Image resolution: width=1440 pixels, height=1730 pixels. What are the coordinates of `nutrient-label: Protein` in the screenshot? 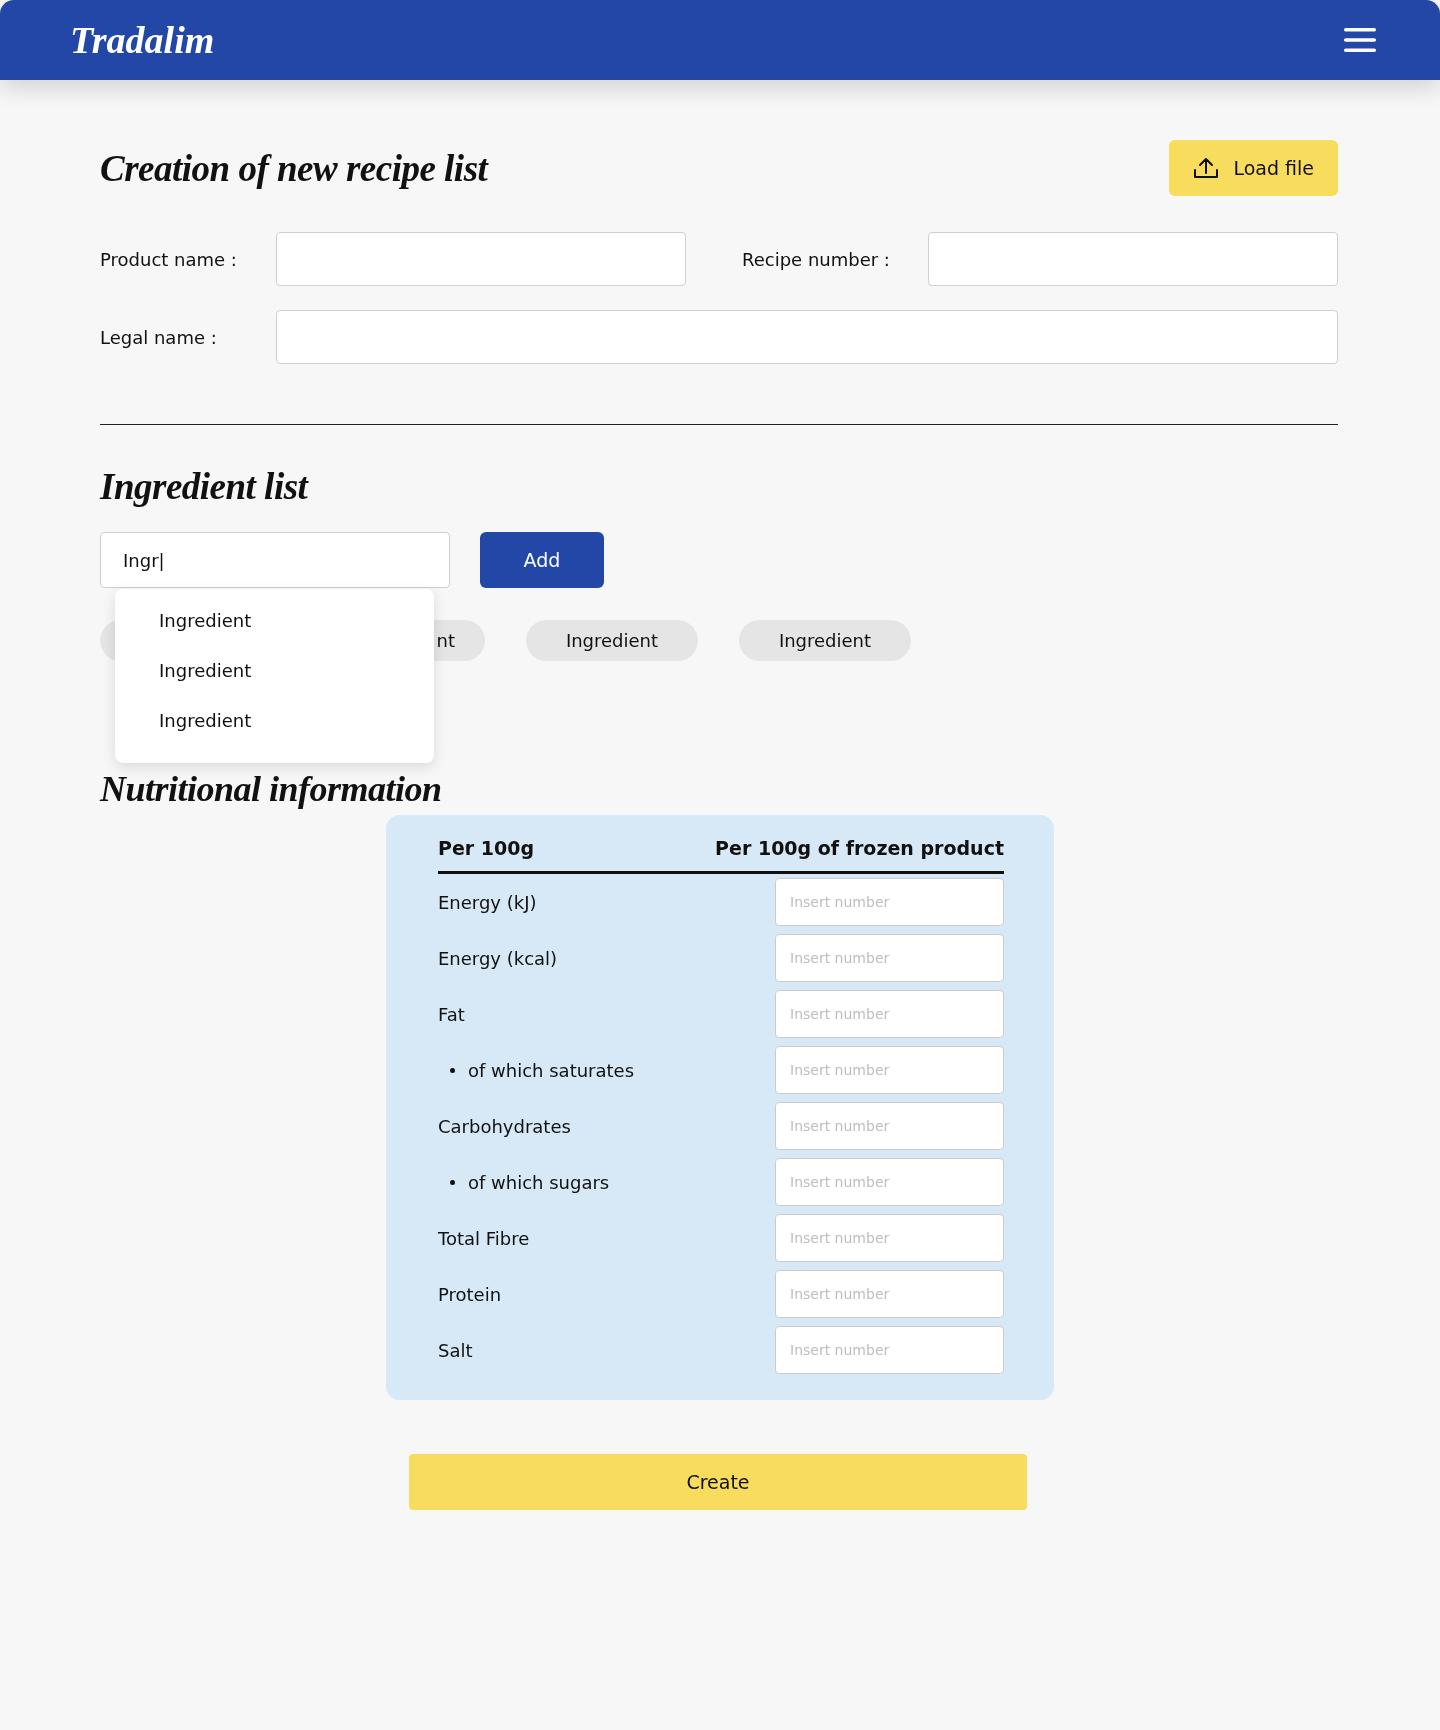 It's located at (470, 1294).